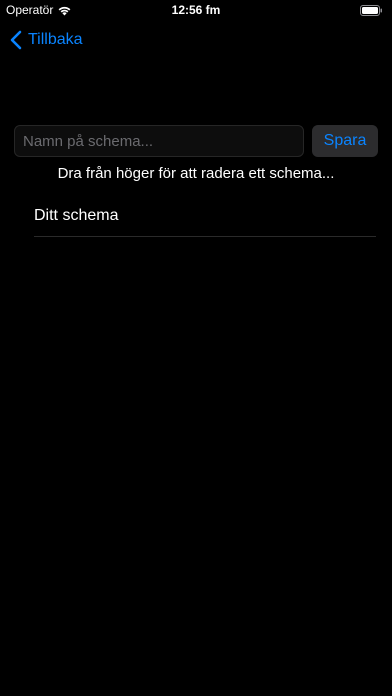  Describe the element at coordinates (159, 141) in the screenshot. I see `schedule-name-input` at that location.